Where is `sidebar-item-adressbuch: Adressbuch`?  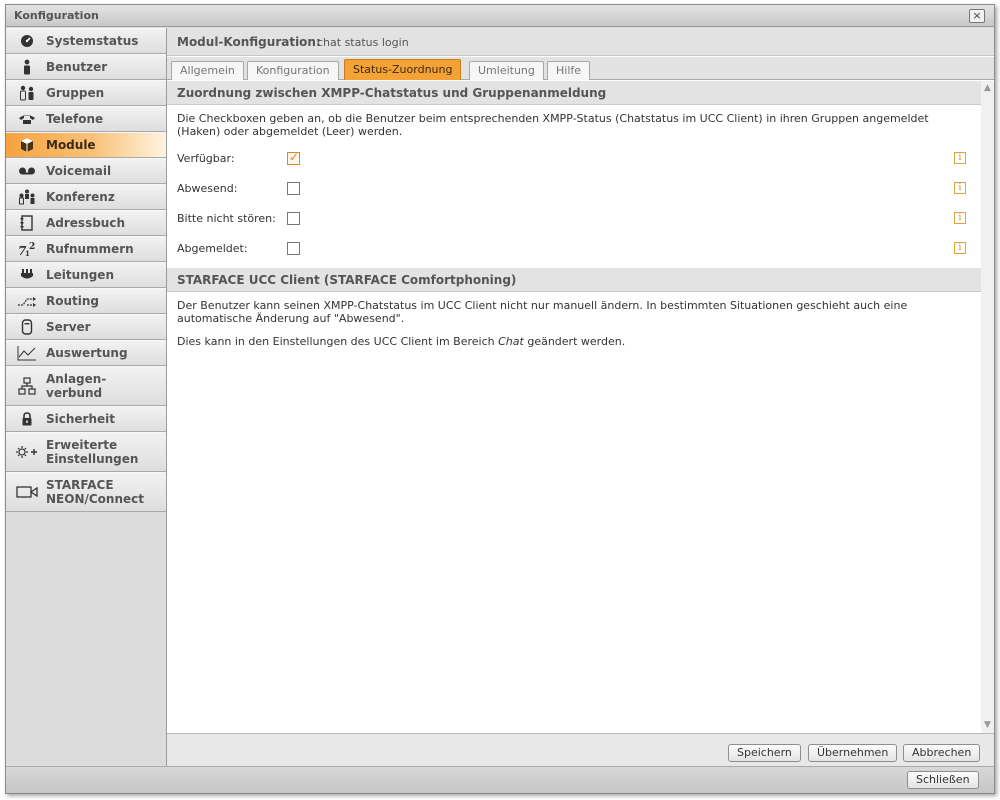
sidebar-item-adressbuch: Adressbuch is located at coordinates (86, 223).